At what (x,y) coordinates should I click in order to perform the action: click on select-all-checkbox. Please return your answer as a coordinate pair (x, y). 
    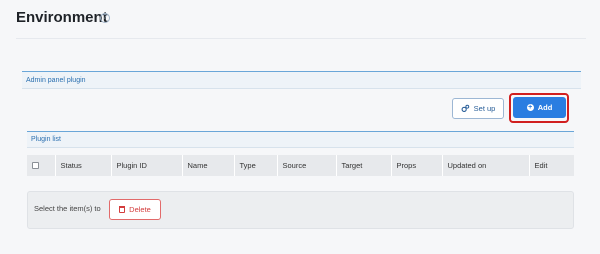
    Looking at the image, I should click on (35, 165).